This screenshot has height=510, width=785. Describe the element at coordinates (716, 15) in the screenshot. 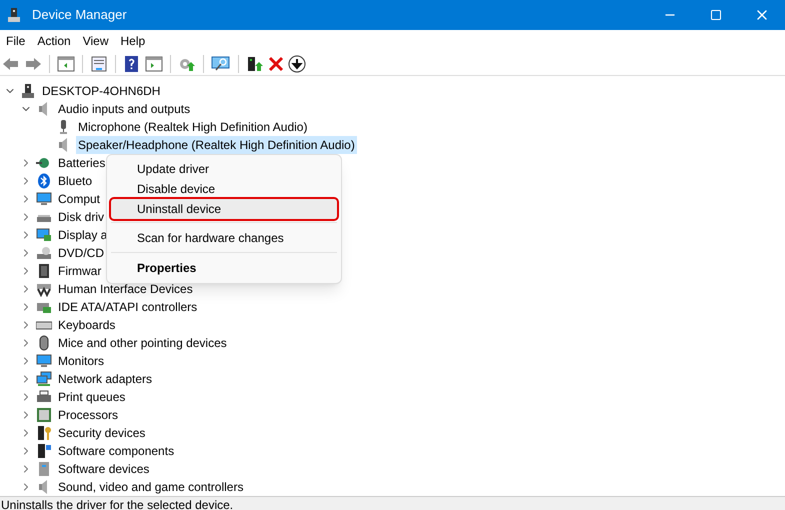

I see `maximize-icon` at that location.